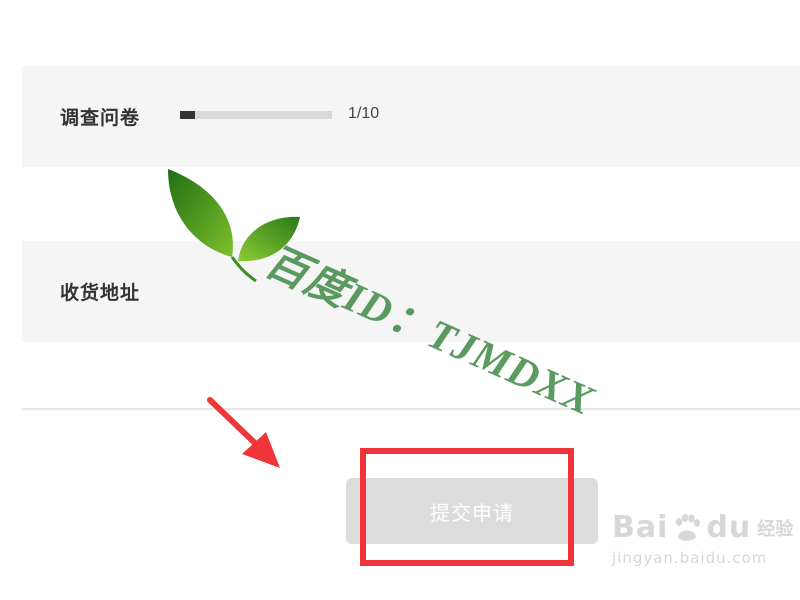 Image resolution: width=800 pixels, height=600 pixels. I want to click on red-arrow-icon, so click(243, 432).